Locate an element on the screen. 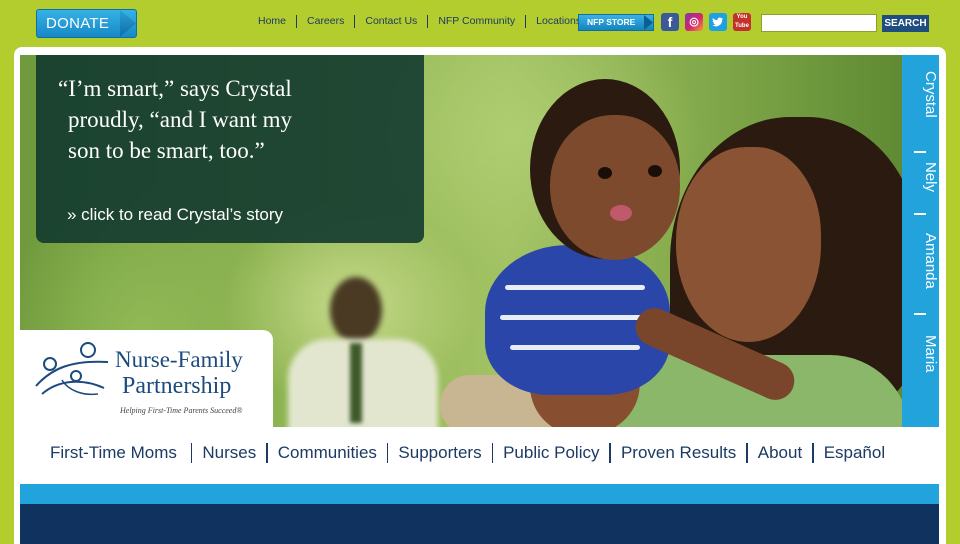 Image resolution: width=960 pixels, height=544 pixels. logo-tagline: Helping First-Time Parents Succeed® is located at coordinates (181, 410).